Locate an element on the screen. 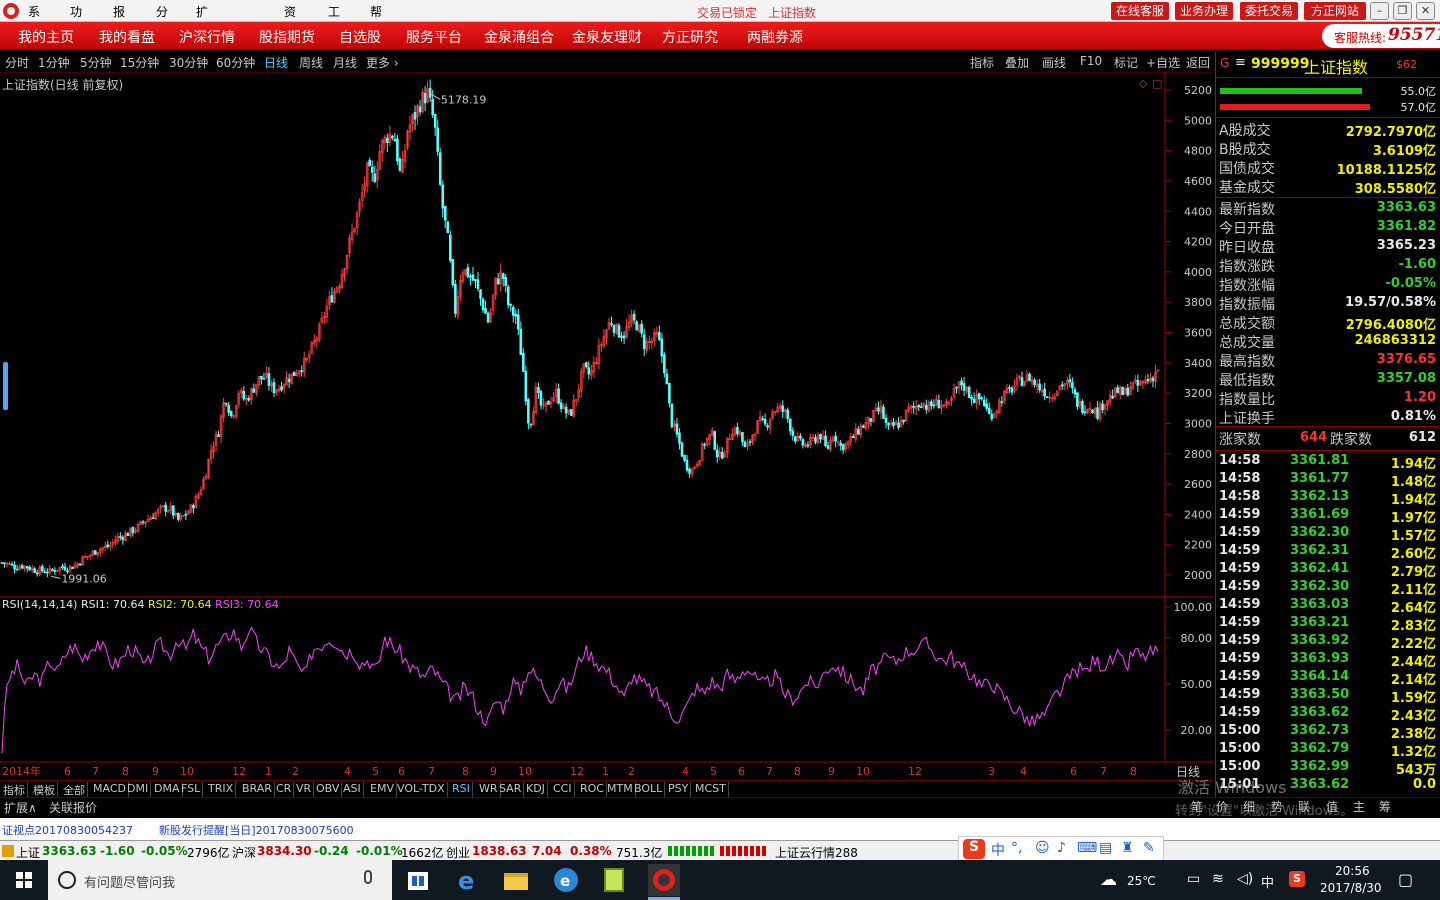  sogou-icon: S is located at coordinates (974, 849).